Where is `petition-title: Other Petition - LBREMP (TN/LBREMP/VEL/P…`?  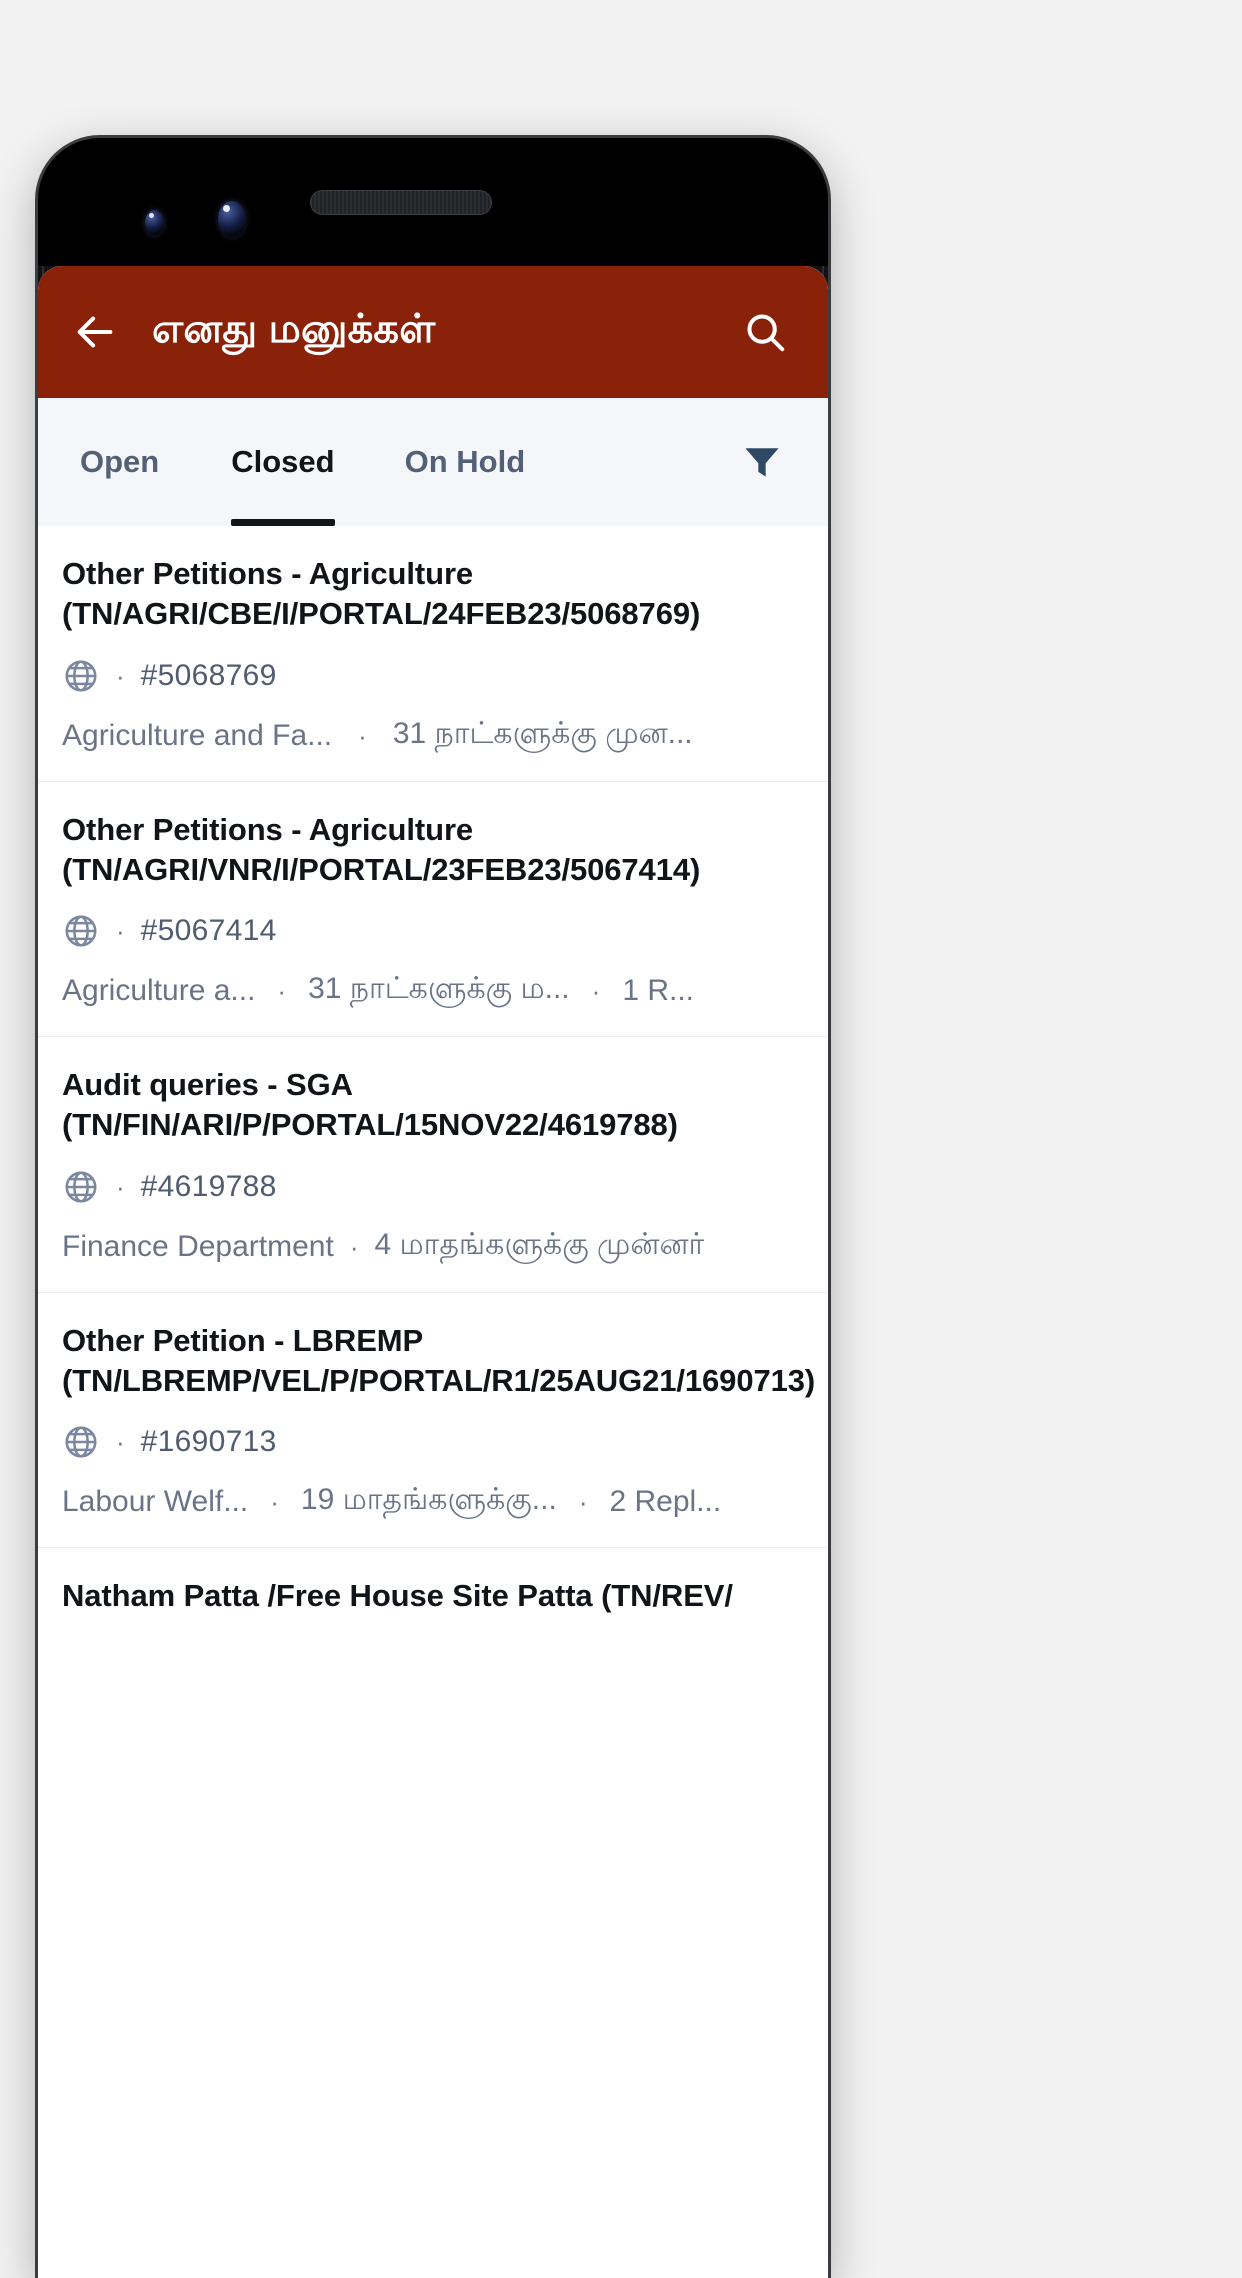
petition-title: Other Petition - LBREMP (TN/LBREMP/VEL/P… is located at coordinates (439, 1360).